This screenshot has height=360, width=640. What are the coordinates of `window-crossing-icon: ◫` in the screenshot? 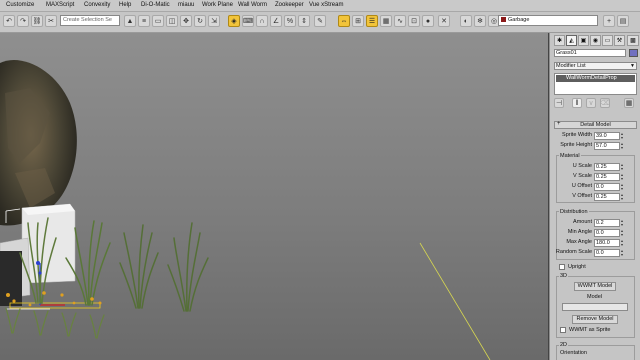 It's located at (172, 21).